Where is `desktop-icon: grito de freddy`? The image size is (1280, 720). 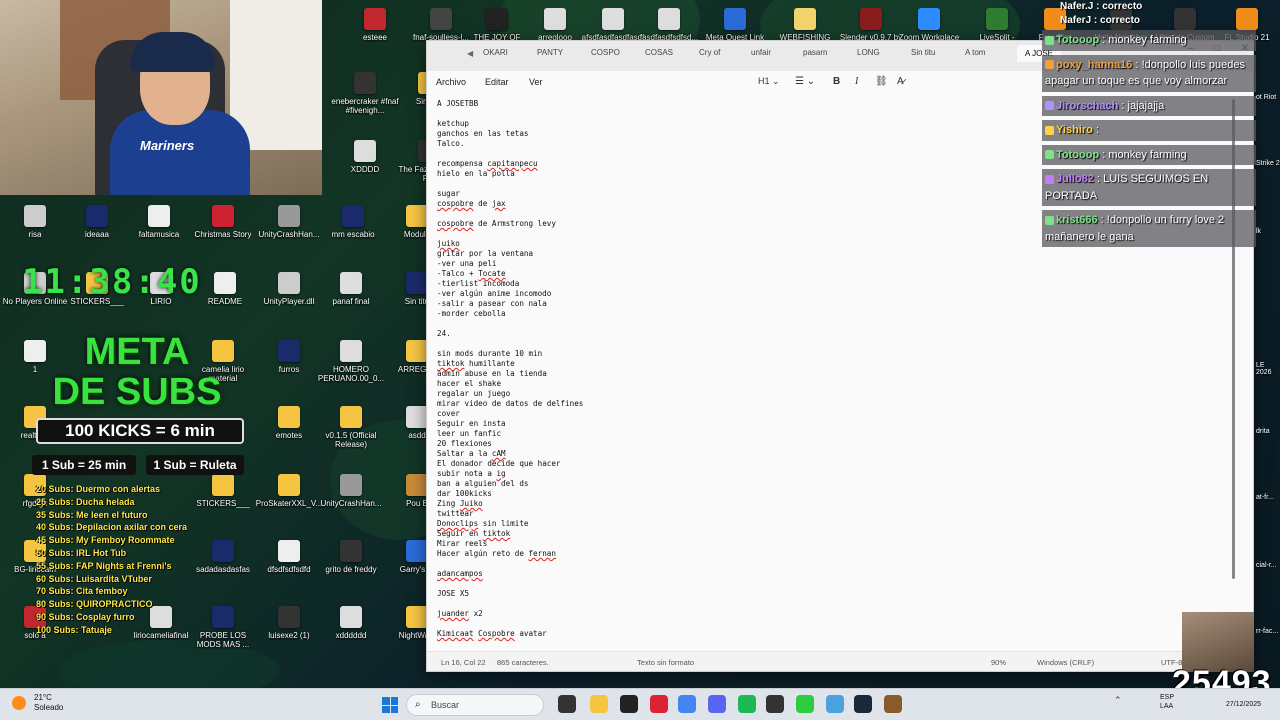
desktop-icon: grito de freddy is located at coordinates (351, 557).